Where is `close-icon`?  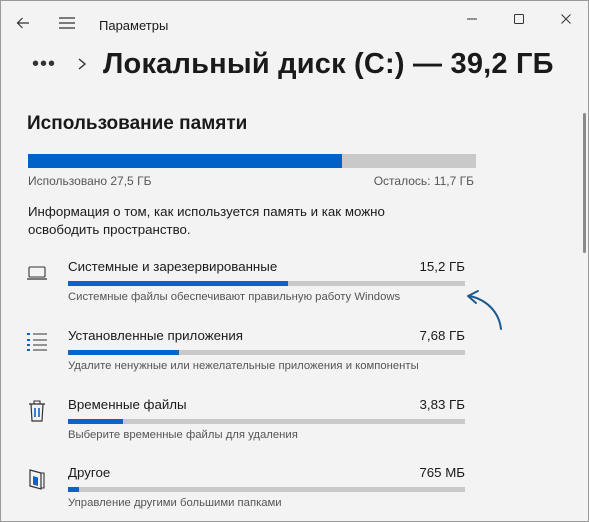
close-icon is located at coordinates (566, 19).